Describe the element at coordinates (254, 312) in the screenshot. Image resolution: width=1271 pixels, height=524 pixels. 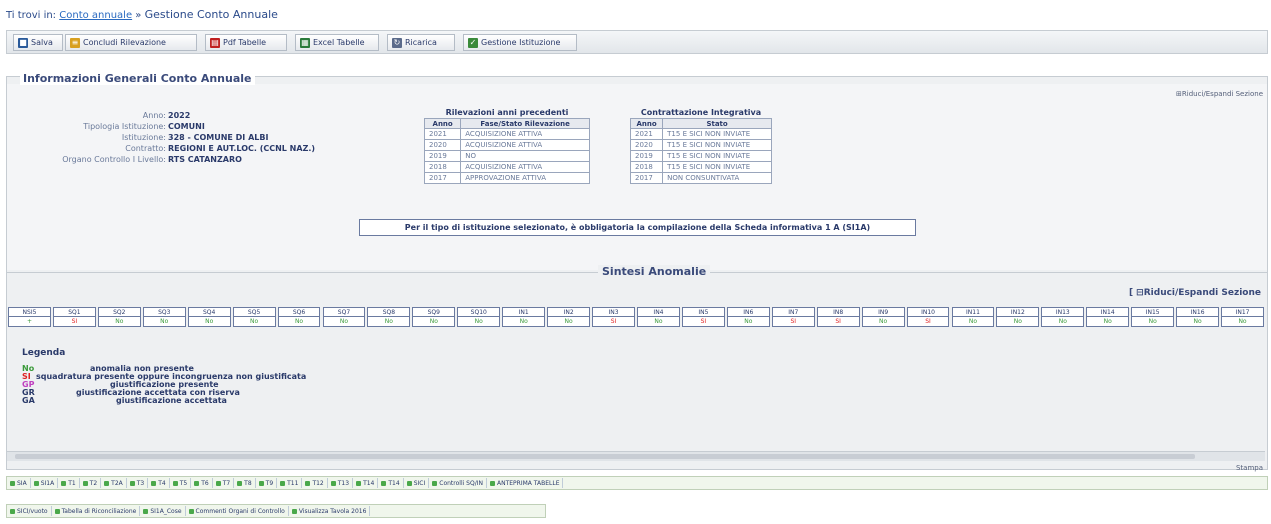
I see `anomalia-header: SQ5` at that location.